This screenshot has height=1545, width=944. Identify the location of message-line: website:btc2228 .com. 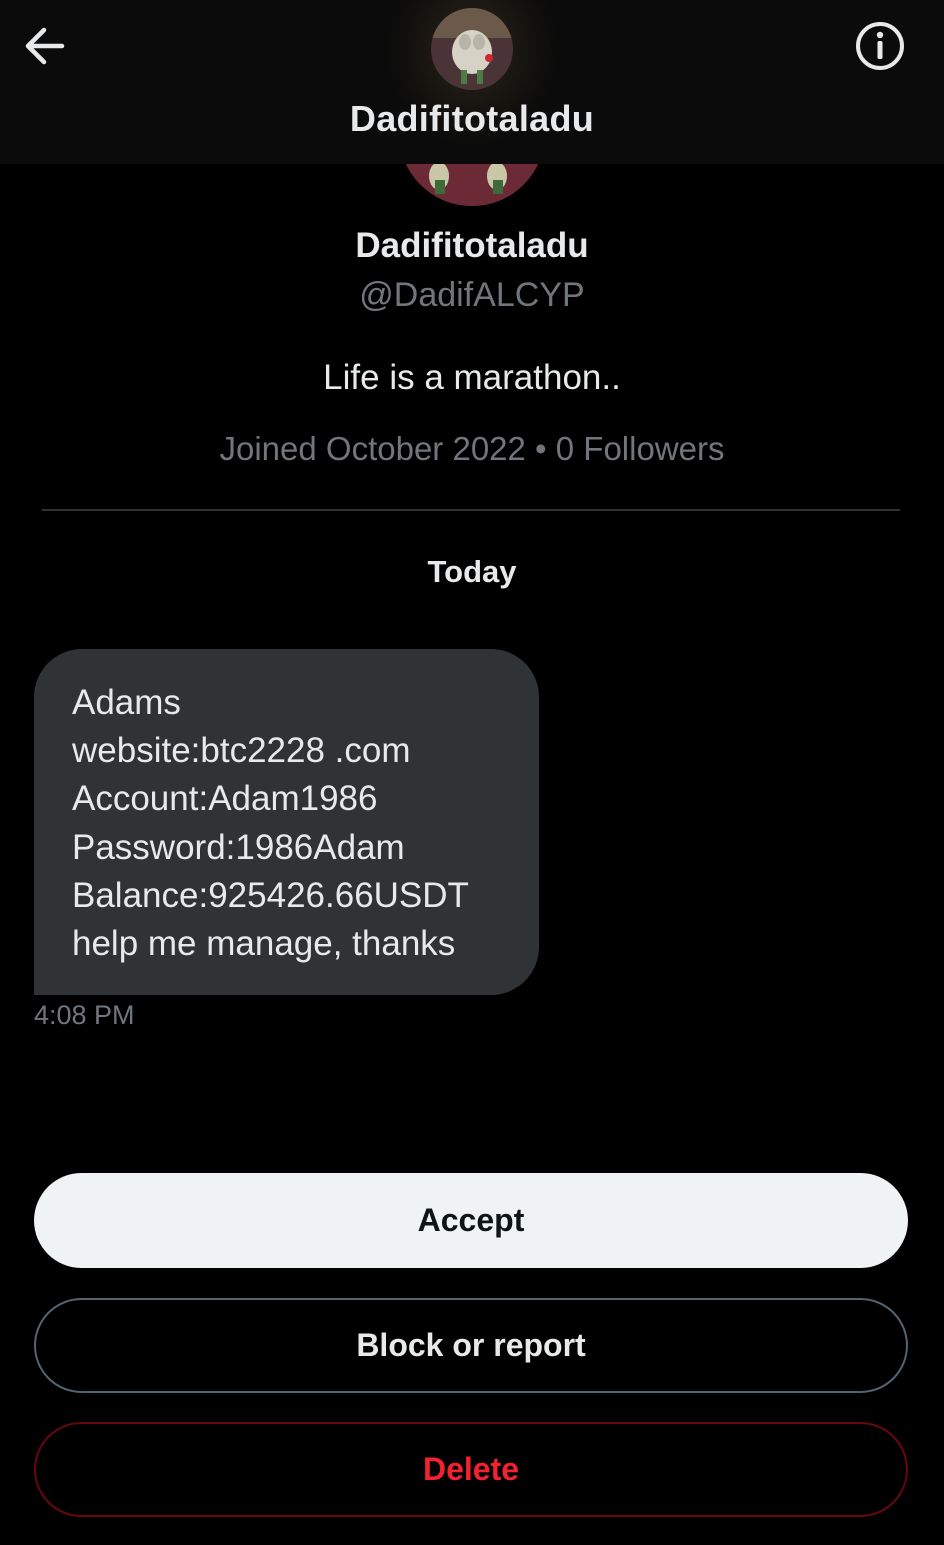
(241, 751).